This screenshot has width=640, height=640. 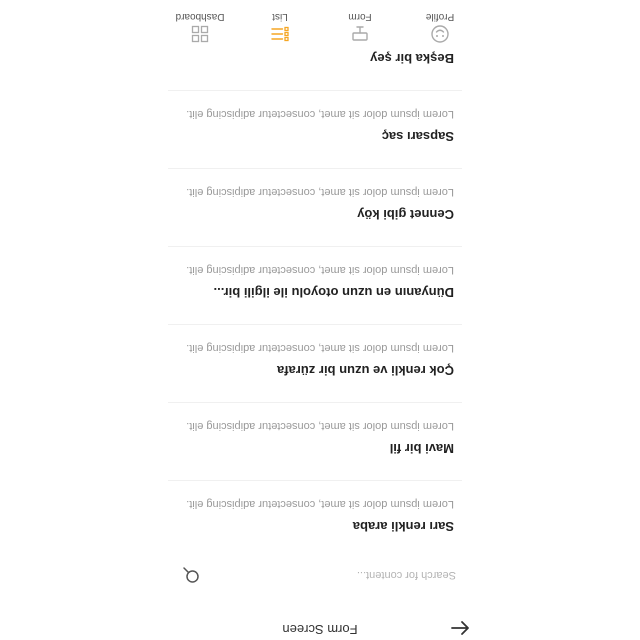 What do you see at coordinates (360, 16) in the screenshot?
I see `tab-label: Form` at bounding box center [360, 16].